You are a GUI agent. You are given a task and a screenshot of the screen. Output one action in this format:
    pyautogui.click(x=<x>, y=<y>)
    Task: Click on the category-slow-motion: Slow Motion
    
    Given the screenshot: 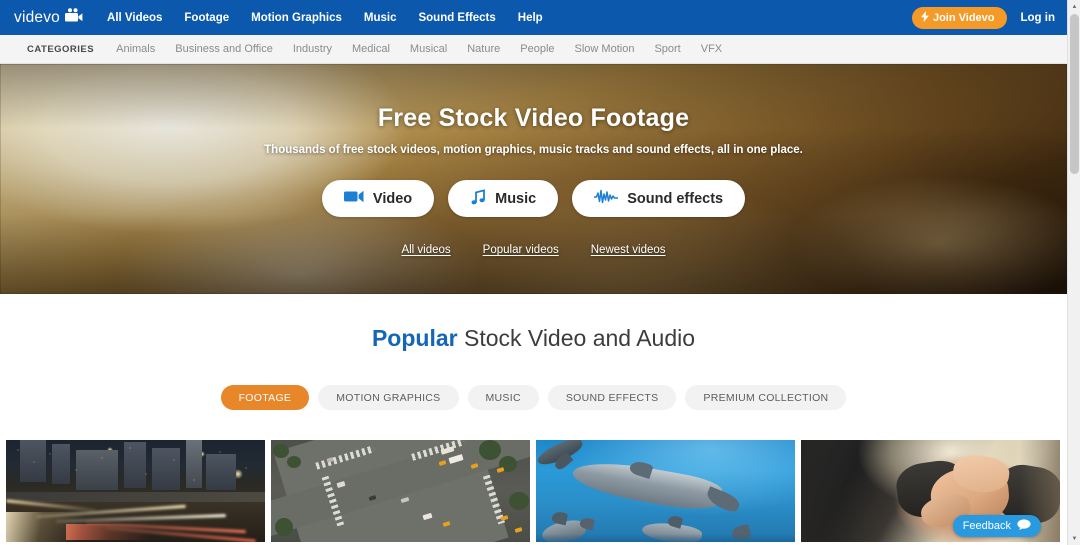 What is the action you would take?
    pyautogui.click(x=605, y=49)
    